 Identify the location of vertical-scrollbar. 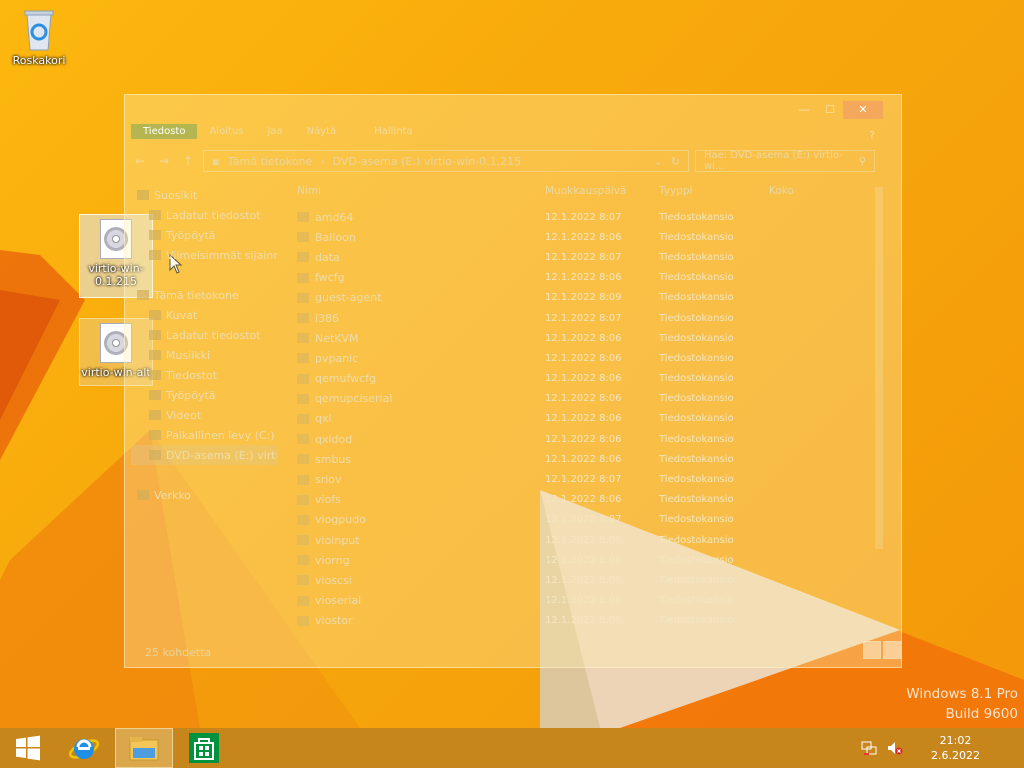
(879, 368).